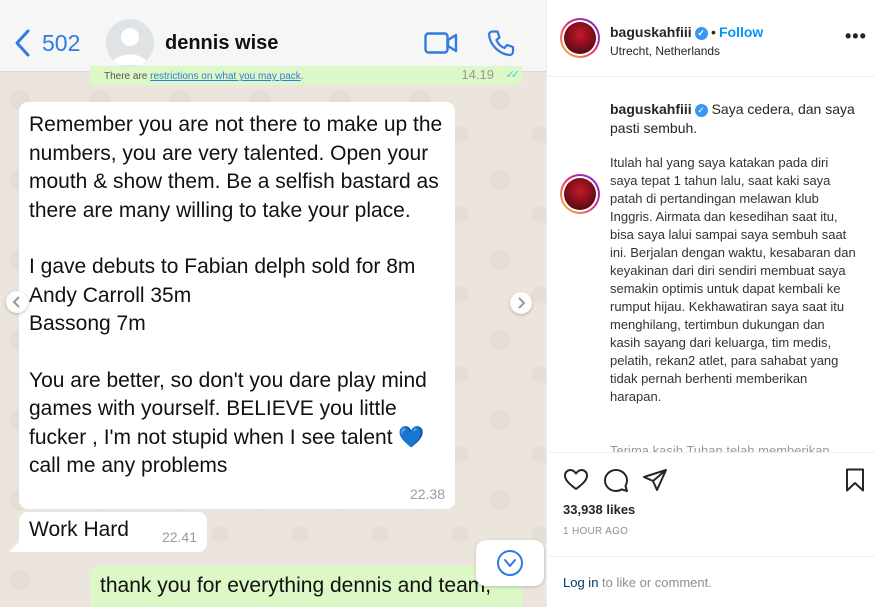 This screenshot has height=607, width=875. Describe the element at coordinates (651, 32) in the screenshot. I see `username-text: baguskahfiii` at that location.